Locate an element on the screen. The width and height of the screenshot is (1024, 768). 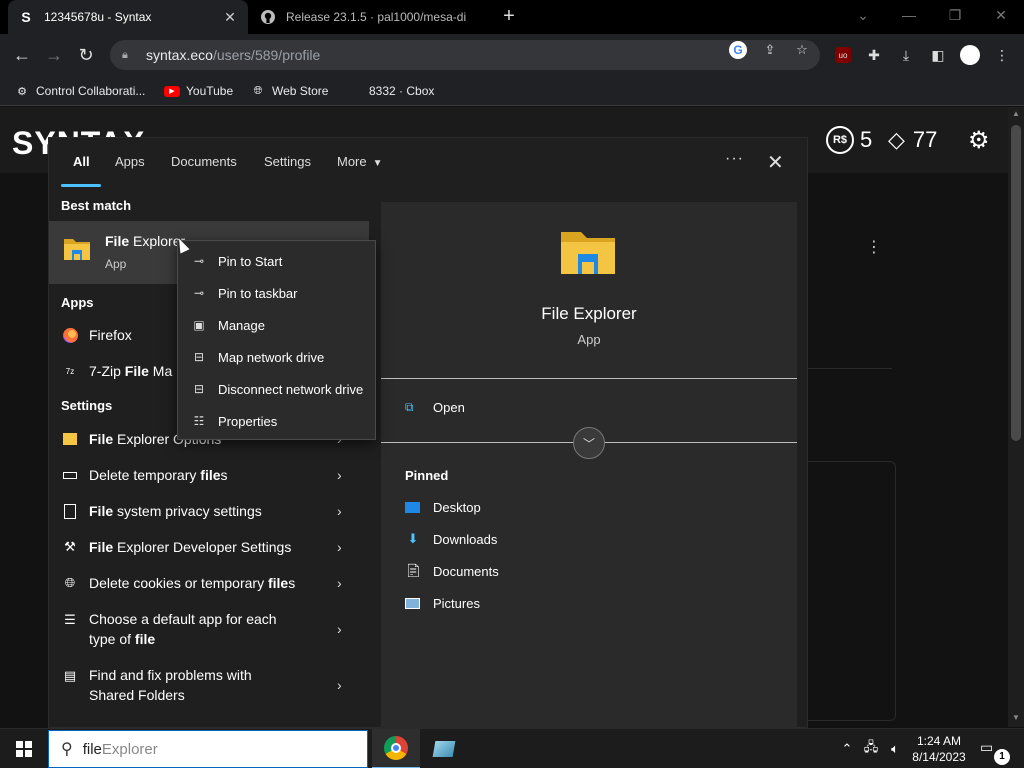
tab-search-chevron-icon: ⌄ is located at coordinates (863, 15).